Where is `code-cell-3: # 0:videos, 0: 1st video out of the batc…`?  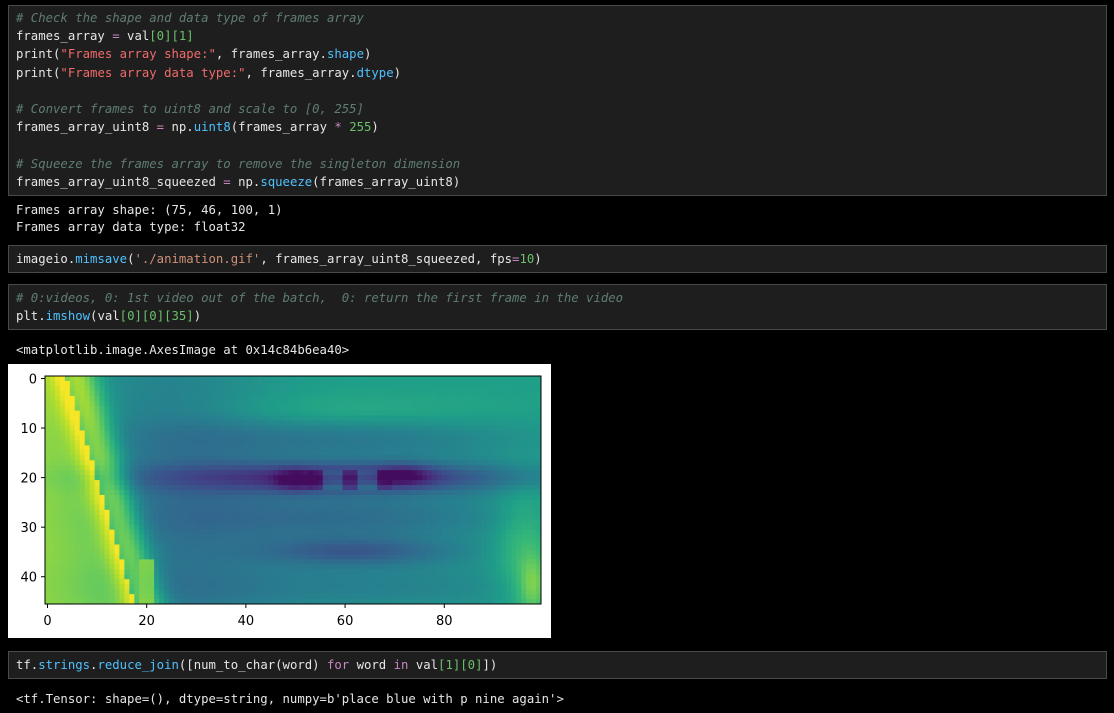 code-cell-3: # 0:videos, 0: 1st video out of the batc… is located at coordinates (557, 307).